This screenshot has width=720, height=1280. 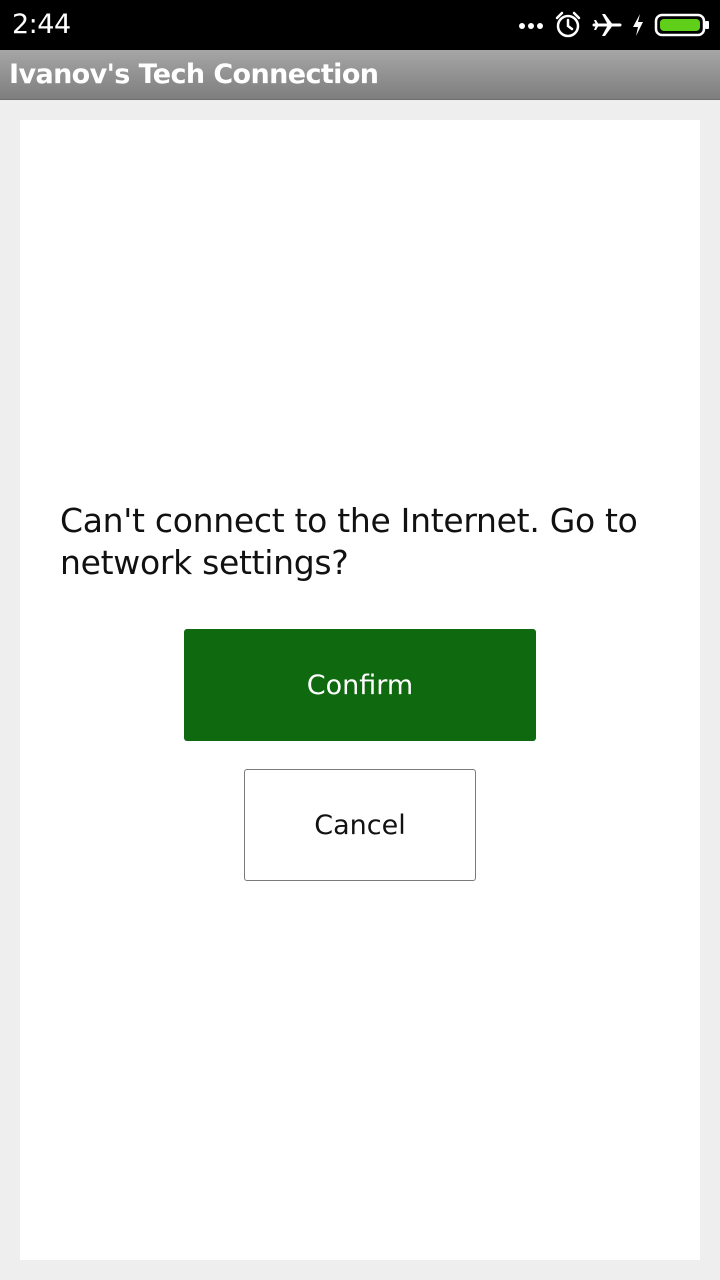 I want to click on status-time: 2:44, so click(x=41, y=24).